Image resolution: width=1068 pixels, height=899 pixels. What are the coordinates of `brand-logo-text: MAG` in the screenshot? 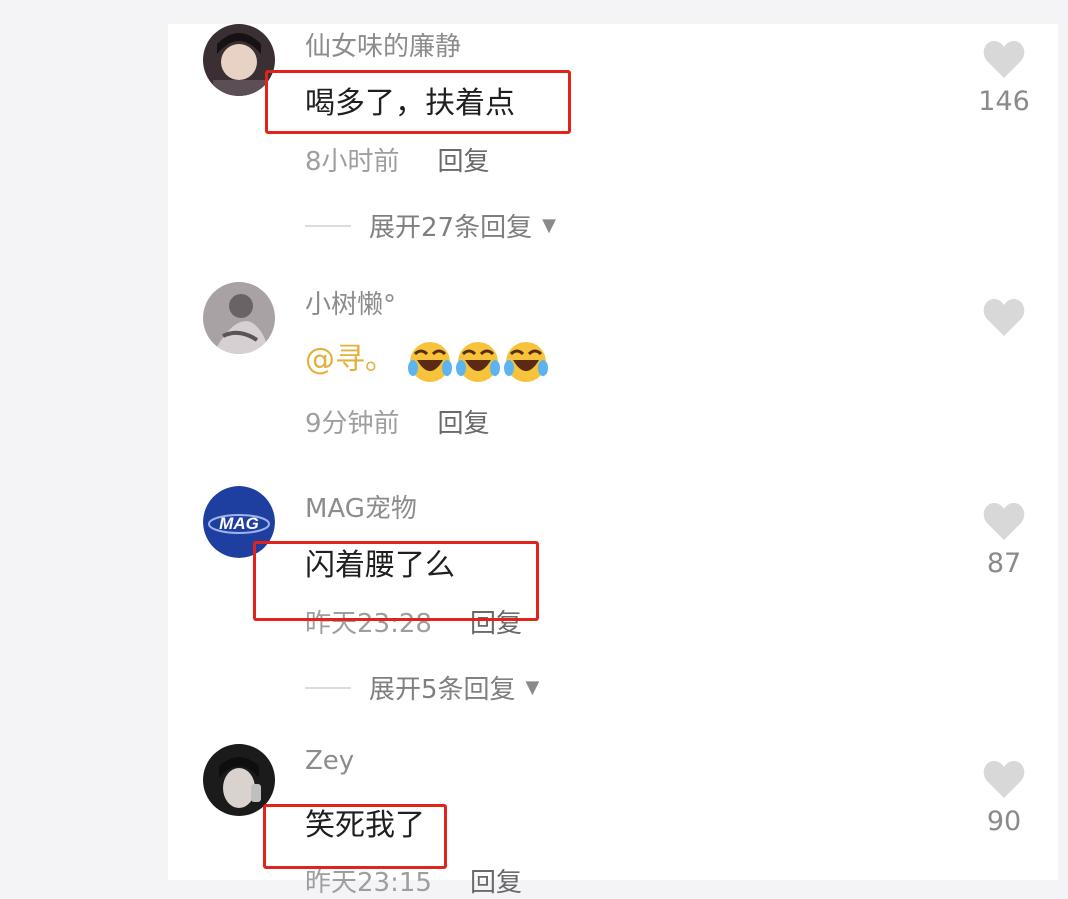 It's located at (239, 523).